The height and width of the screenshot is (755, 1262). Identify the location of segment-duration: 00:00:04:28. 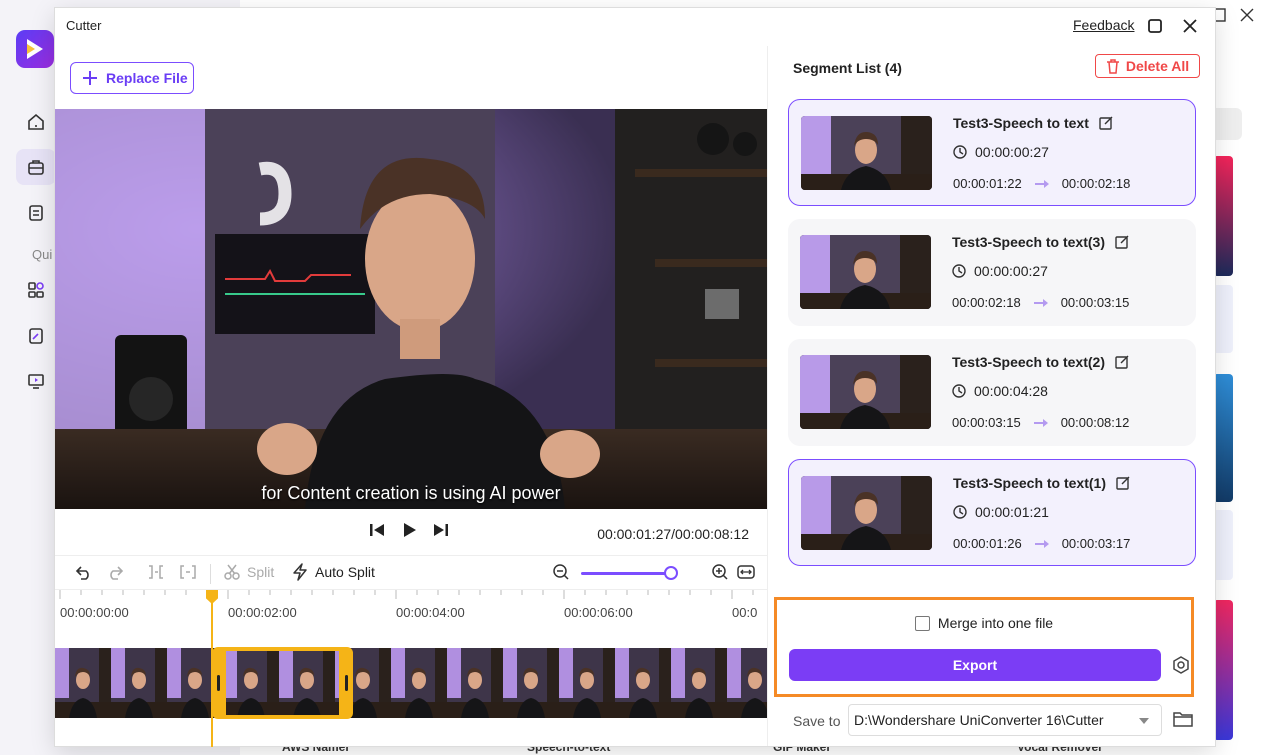
(1011, 391).